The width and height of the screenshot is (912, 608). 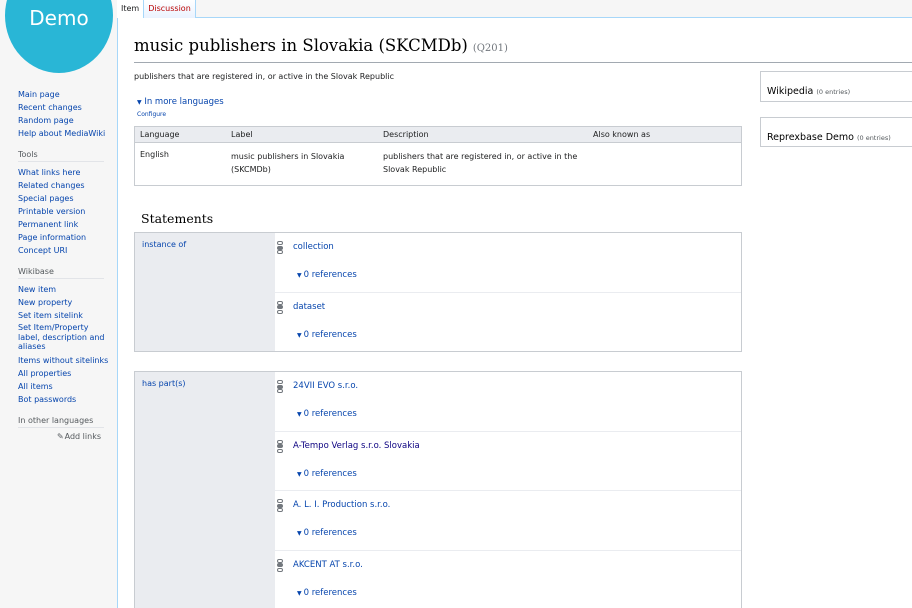 I want to click on sitelink-group-title: Reprexbase Demo, so click(x=810, y=137).